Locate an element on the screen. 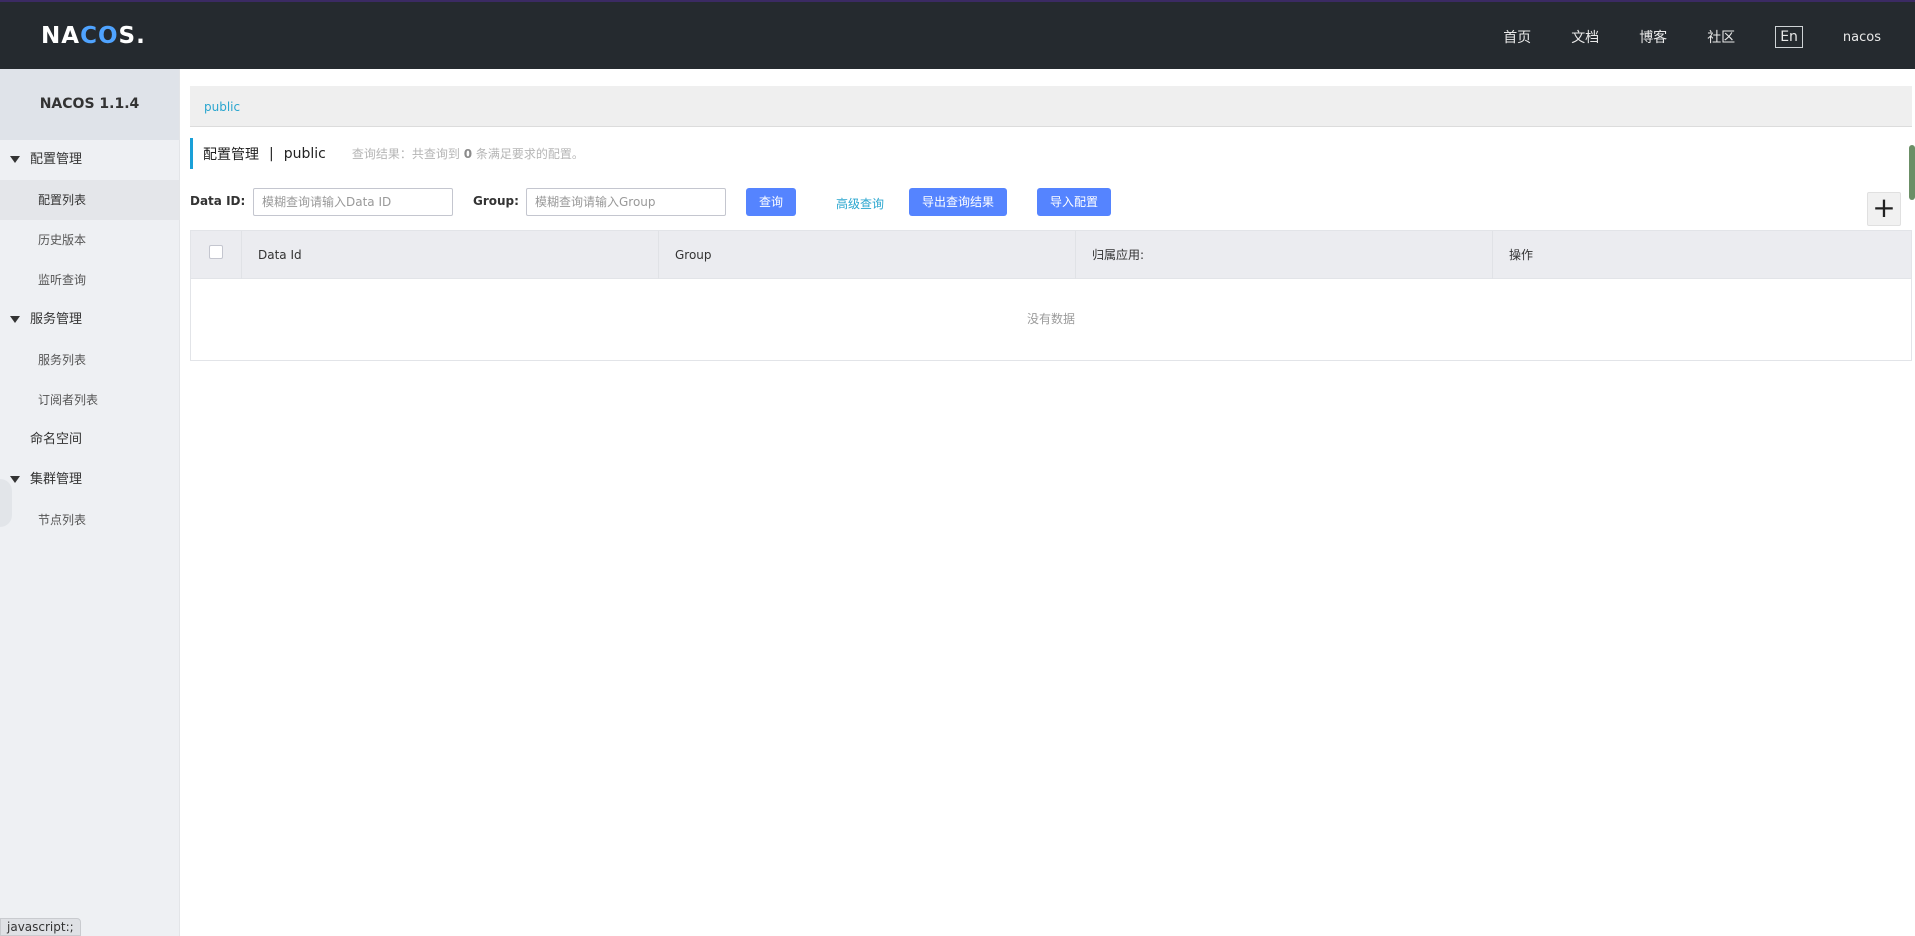  sidebar-title: NACOS 1.1.4 is located at coordinates (89, 104).